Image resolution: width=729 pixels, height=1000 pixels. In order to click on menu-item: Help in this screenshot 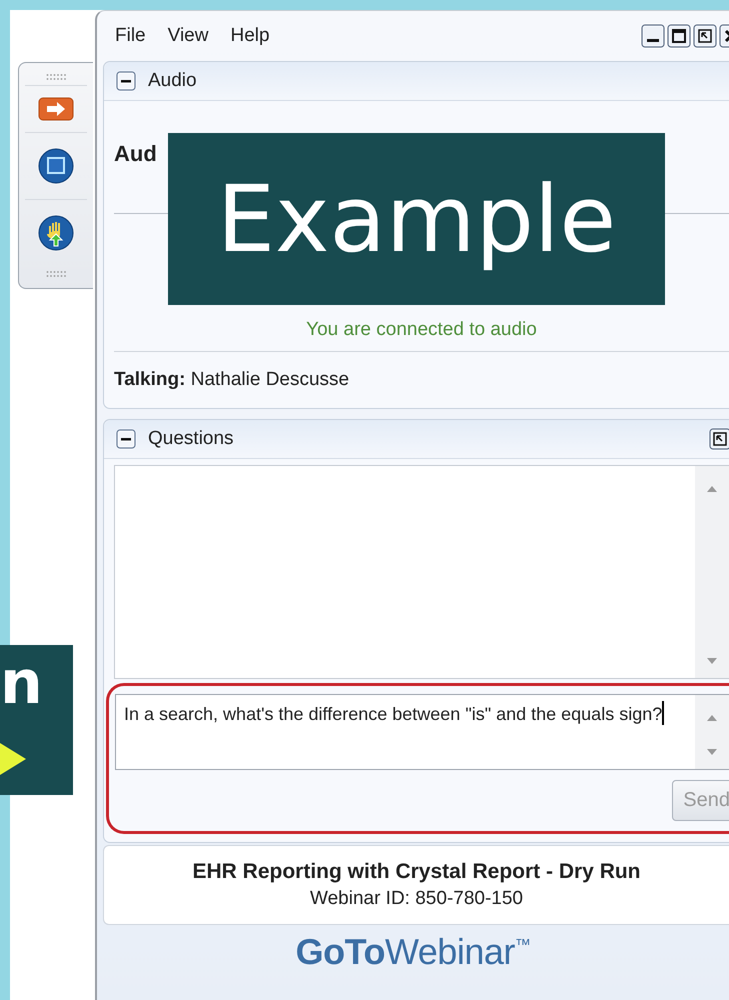, I will do `click(250, 36)`.